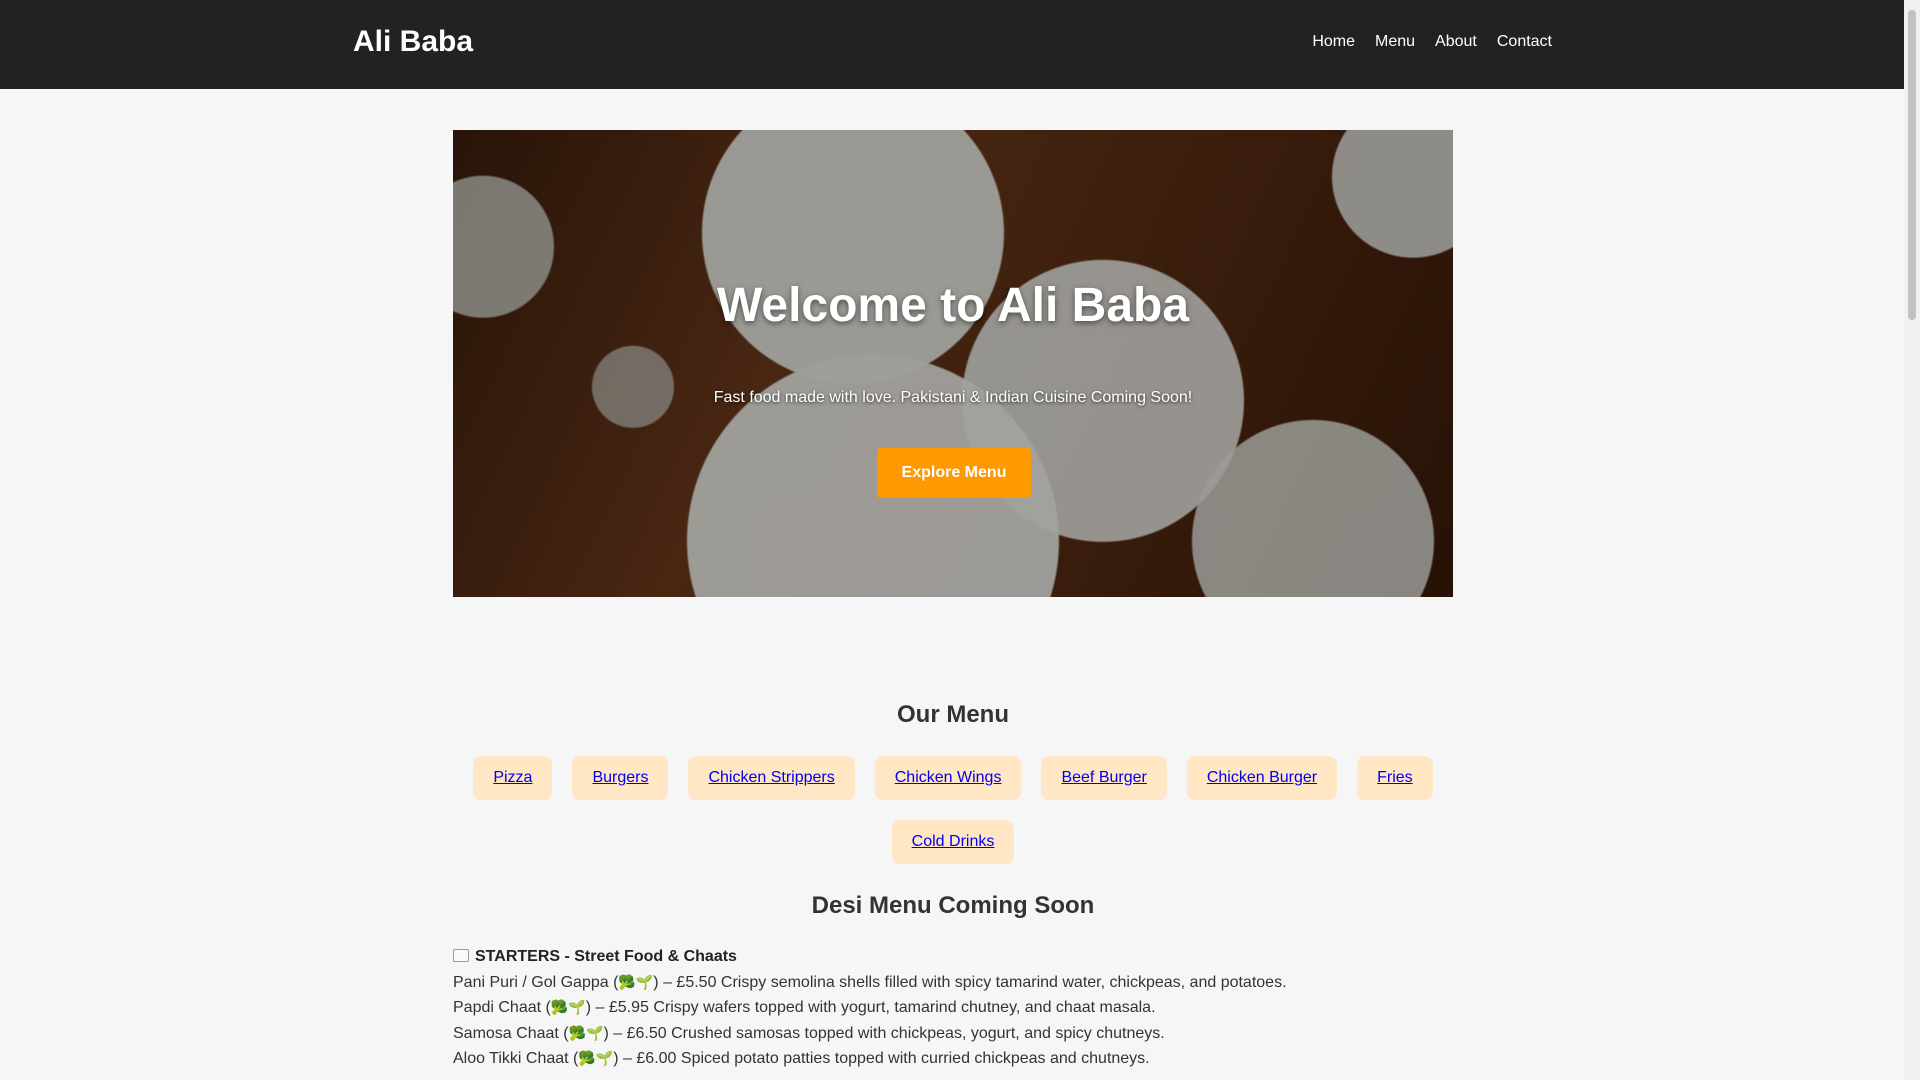 This screenshot has width=1920, height=1080. Describe the element at coordinates (953, 842) in the screenshot. I see `menu-tab-cold-drinks: Cold Drinks` at that location.